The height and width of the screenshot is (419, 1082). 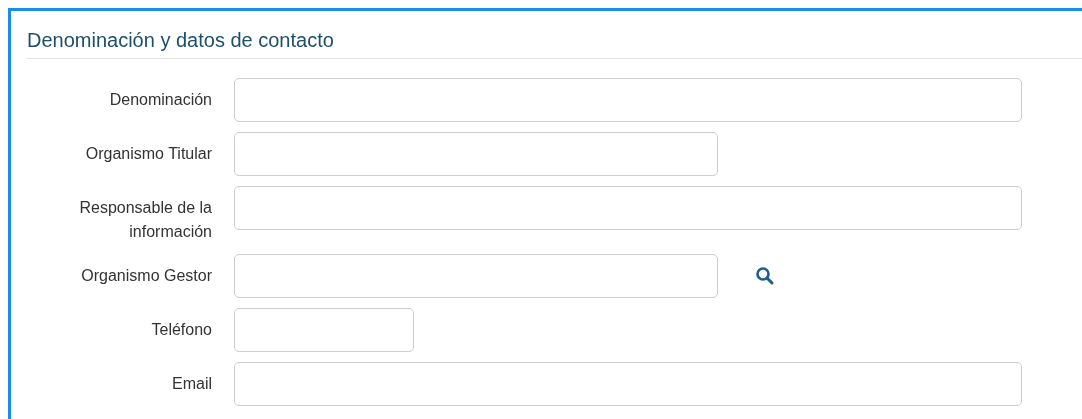 What do you see at coordinates (160, 100) in the screenshot?
I see `field-label: Denominación` at bounding box center [160, 100].